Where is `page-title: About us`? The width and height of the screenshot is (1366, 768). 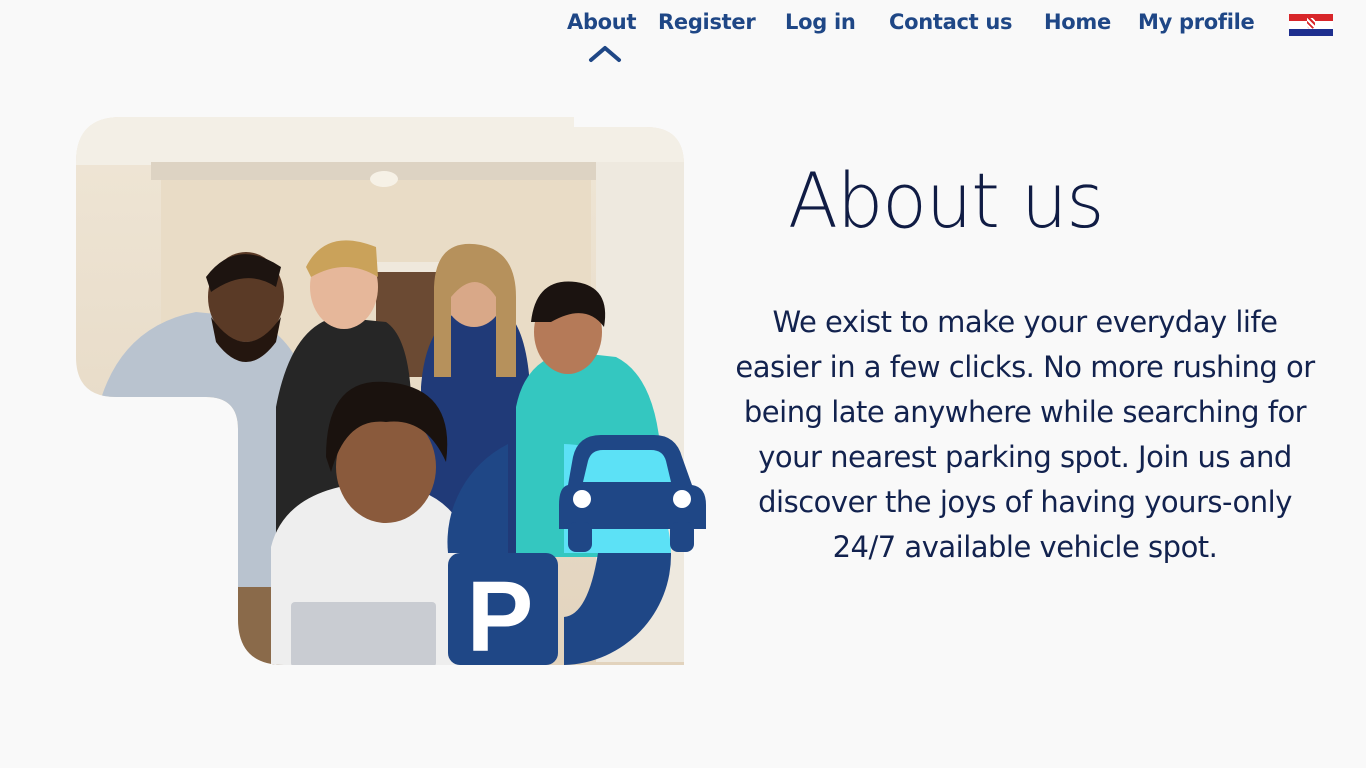
page-title: About us is located at coordinates (946, 200).